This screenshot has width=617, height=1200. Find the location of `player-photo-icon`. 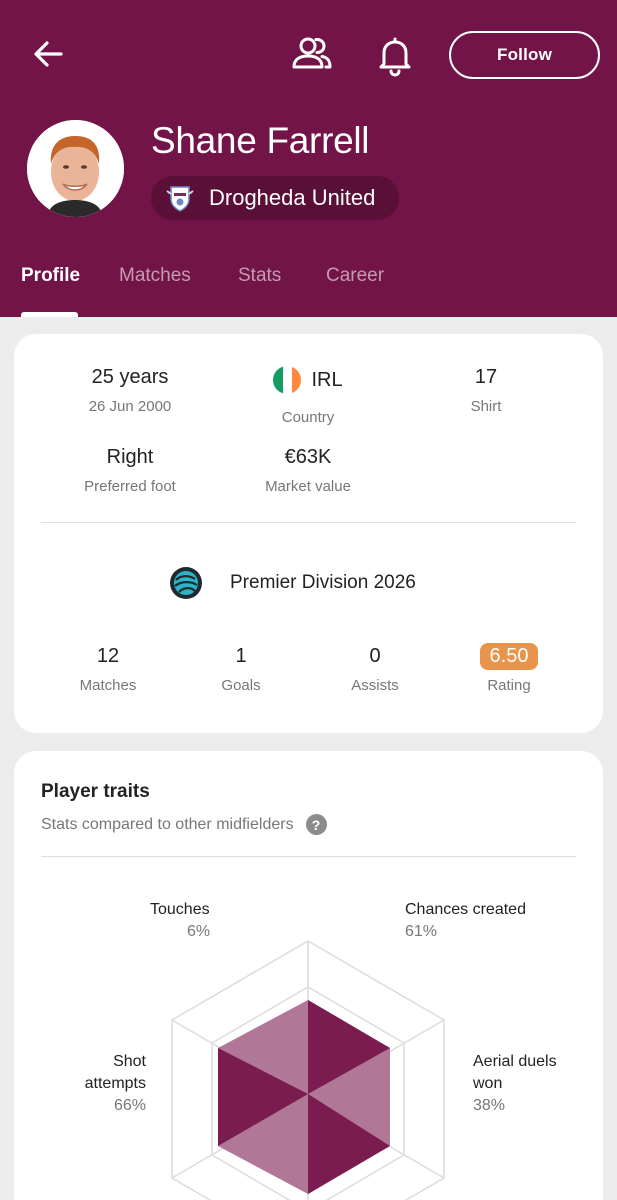

player-photo-icon is located at coordinates (75, 168).